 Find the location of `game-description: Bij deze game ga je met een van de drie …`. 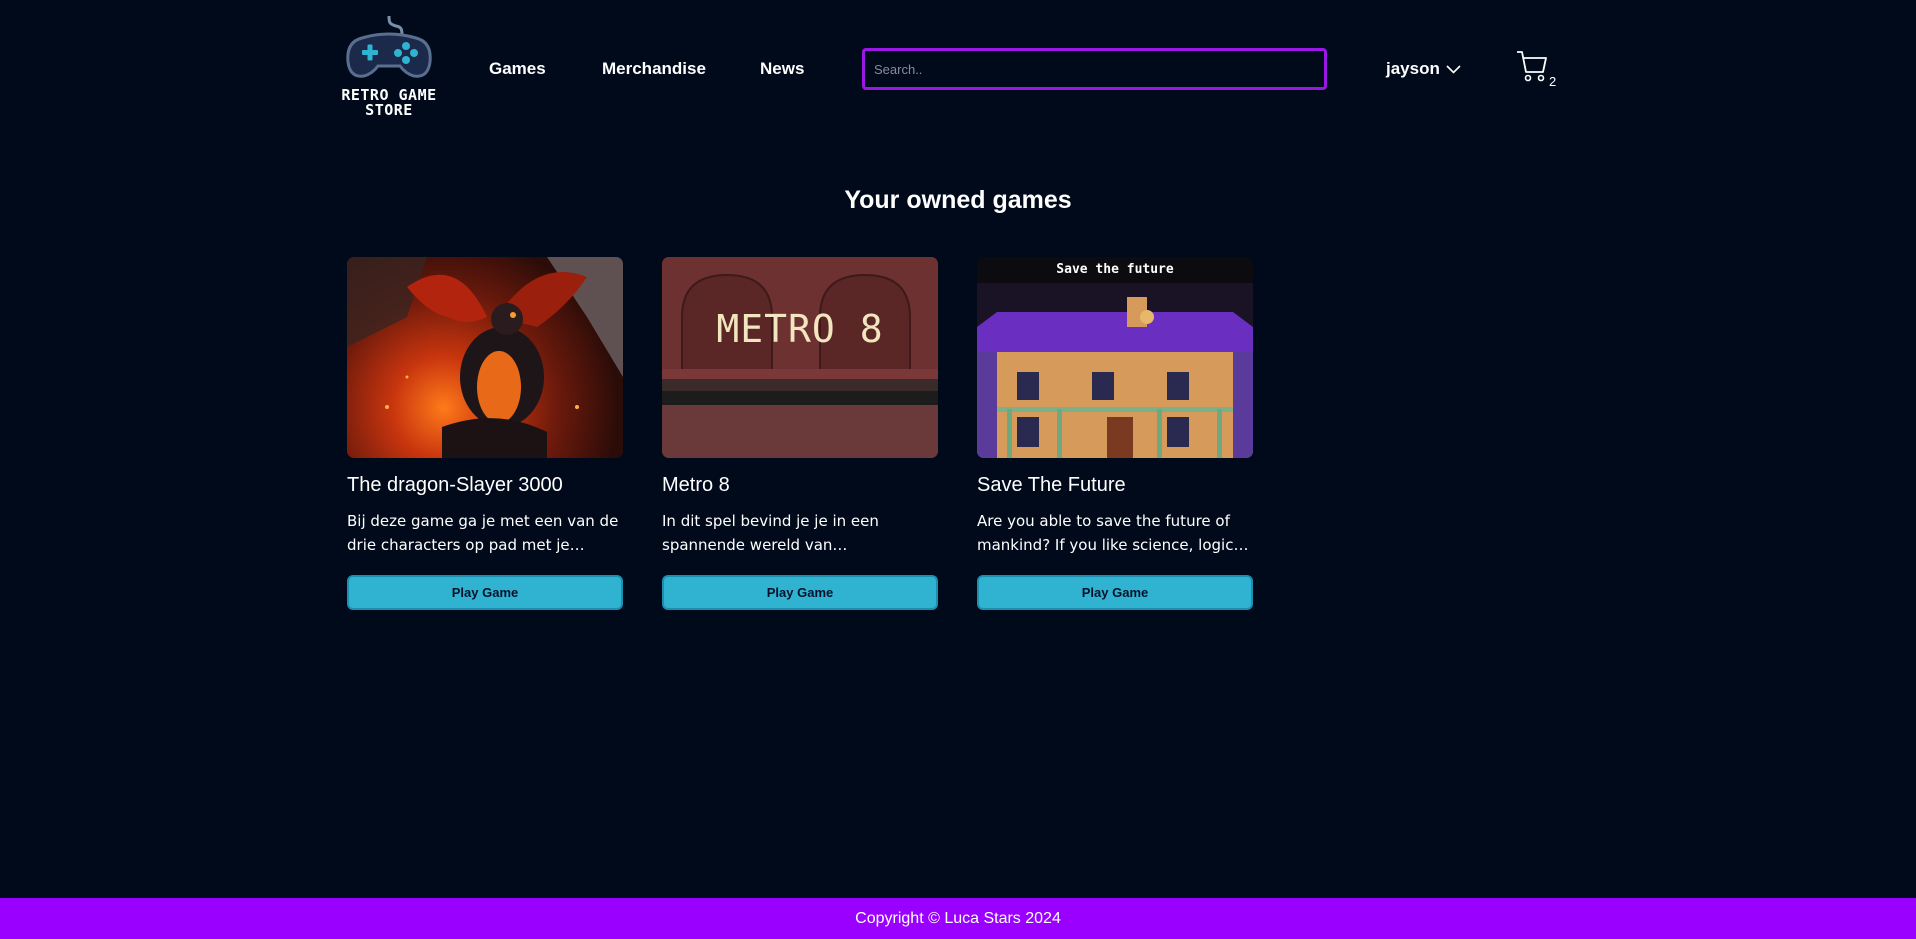

game-description: Bij deze game ga je met een van de drie … is located at coordinates (483, 533).